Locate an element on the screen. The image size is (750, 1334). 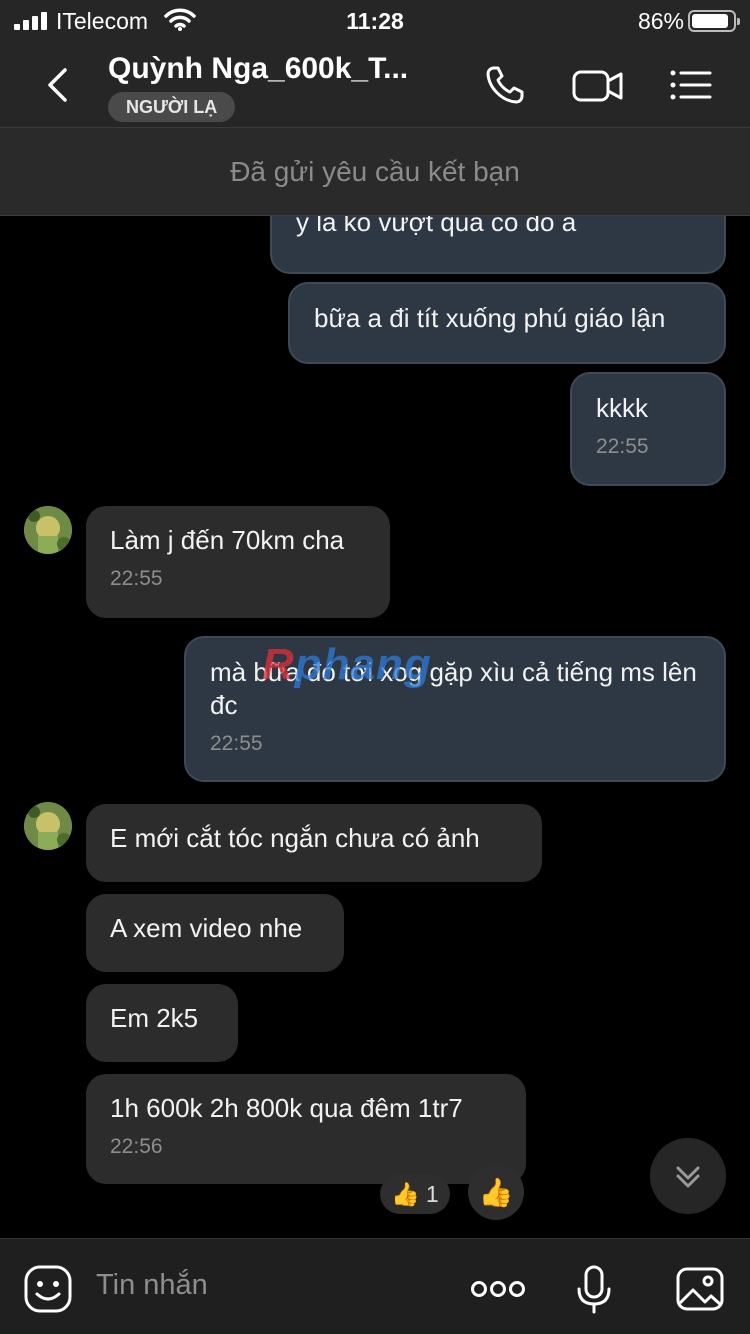
react-button: 👍 is located at coordinates (496, 1192).